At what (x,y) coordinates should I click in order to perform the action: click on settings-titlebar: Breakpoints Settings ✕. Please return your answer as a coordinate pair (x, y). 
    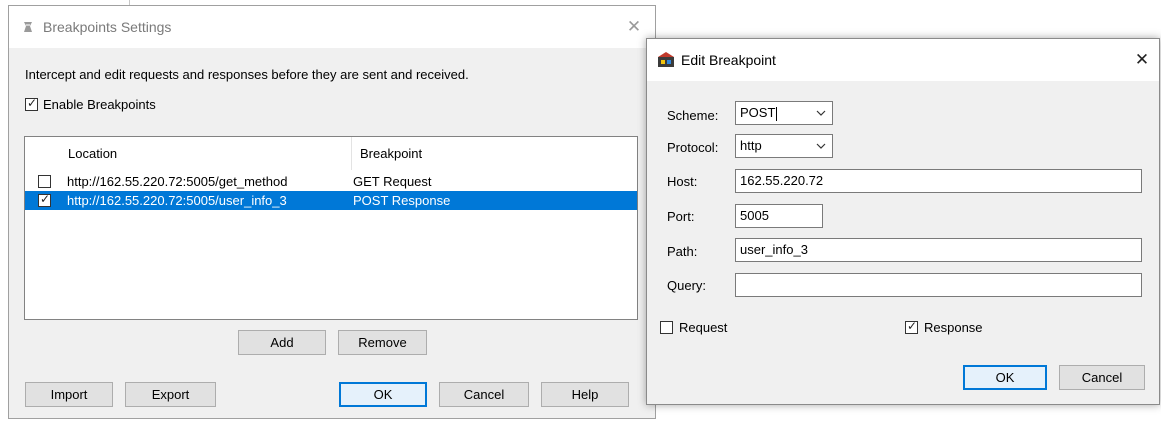
    Looking at the image, I should click on (332, 27).